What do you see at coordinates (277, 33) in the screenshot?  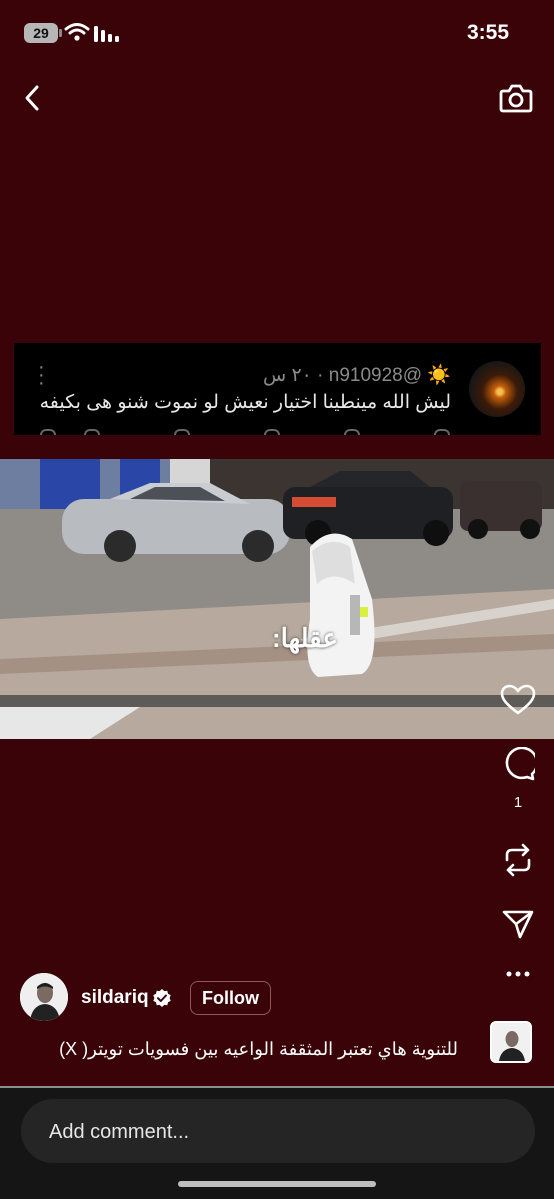 I see `status-bar: 29 3:55` at bounding box center [277, 33].